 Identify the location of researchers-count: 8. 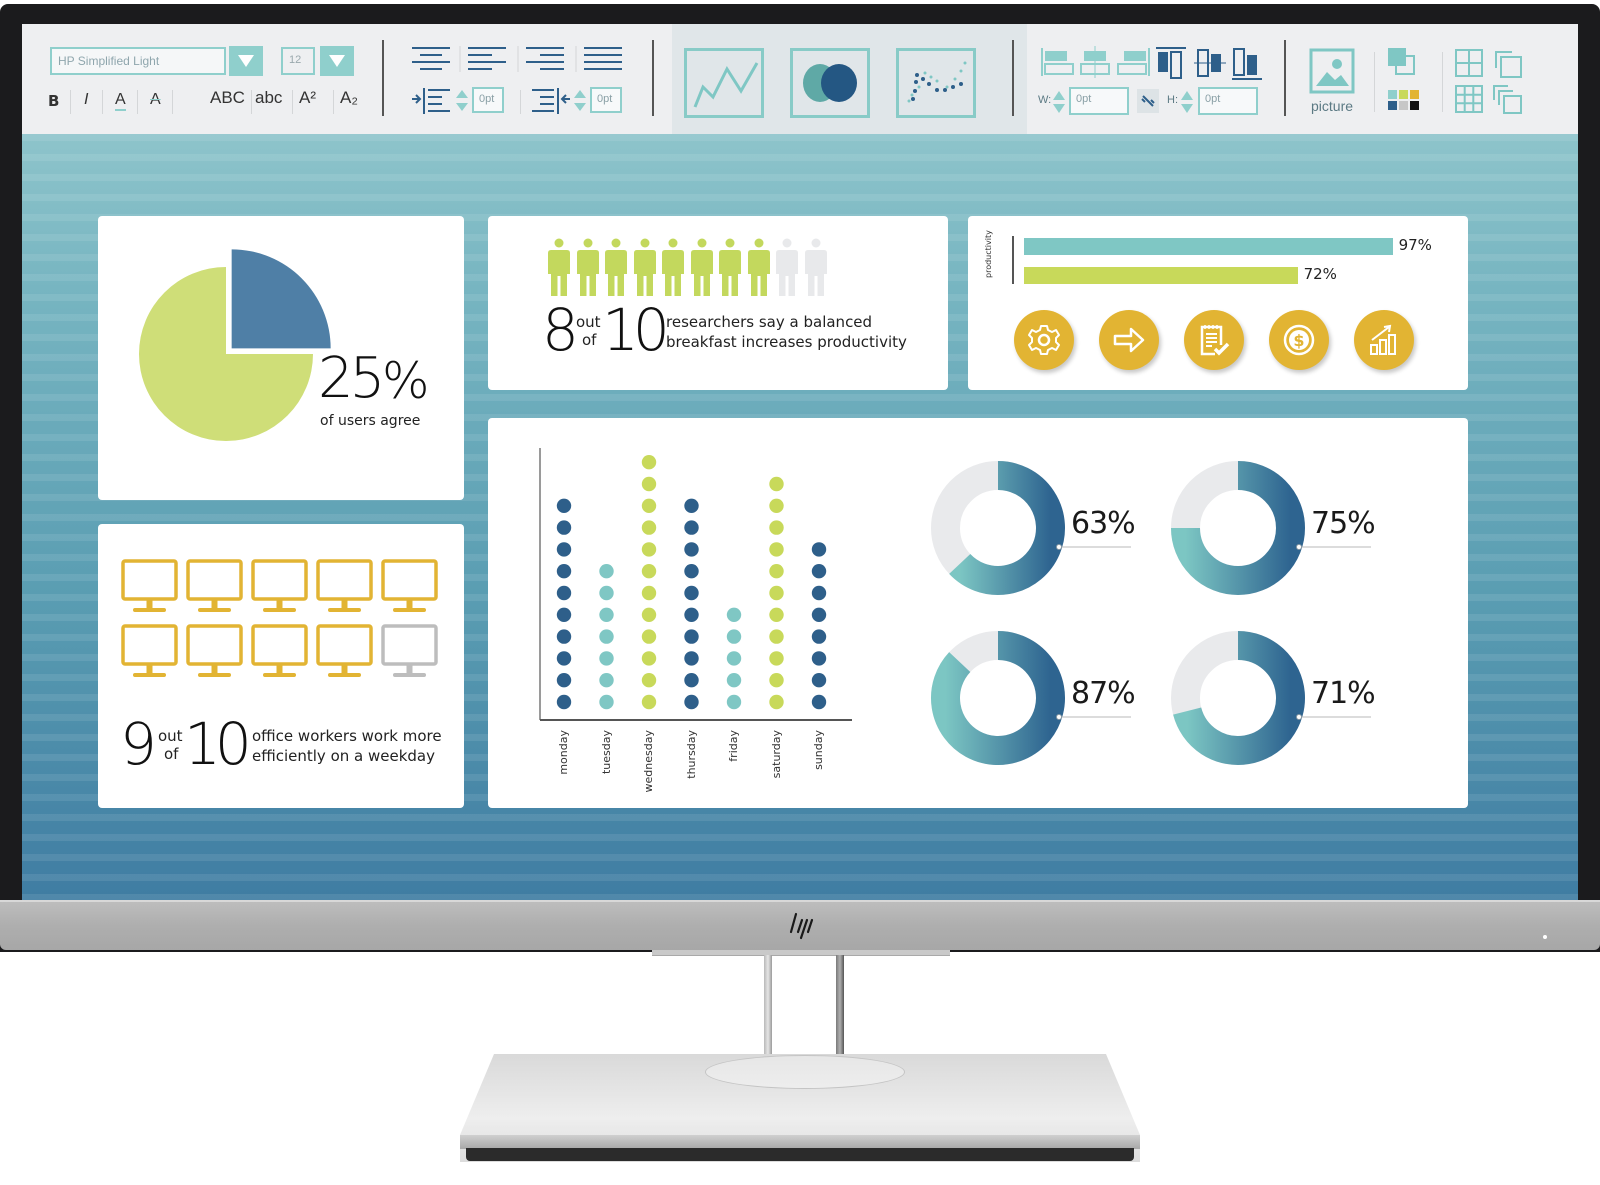
(560, 330).